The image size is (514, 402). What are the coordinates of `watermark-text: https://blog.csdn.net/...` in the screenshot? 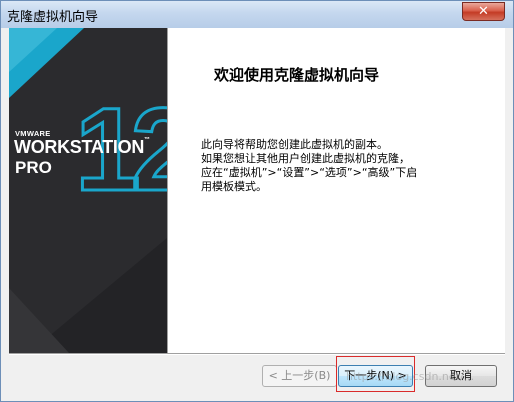 It's located at (410, 376).